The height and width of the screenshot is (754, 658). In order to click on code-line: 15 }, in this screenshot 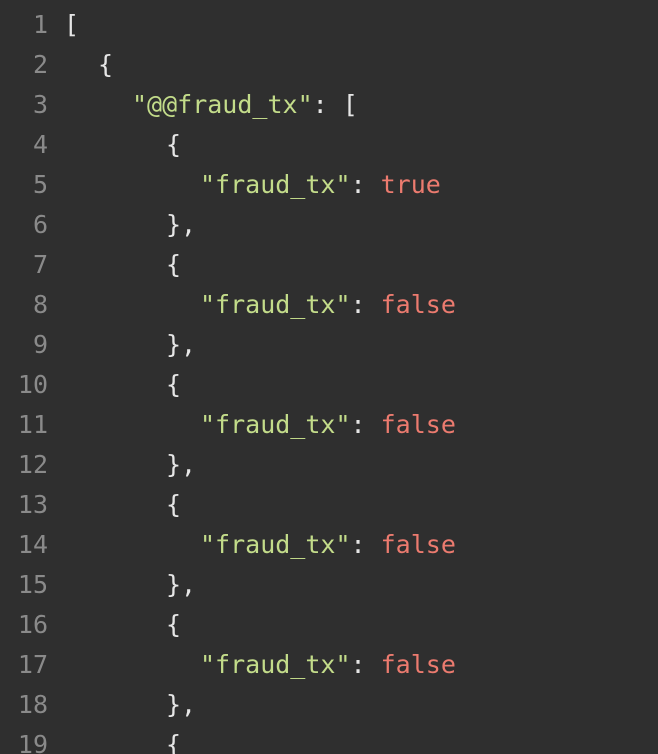, I will do `click(329, 585)`.